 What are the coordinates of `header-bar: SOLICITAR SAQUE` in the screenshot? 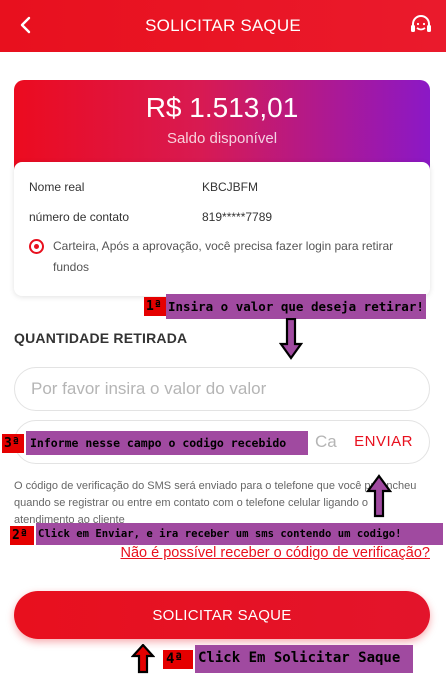 It's located at (223, 26).